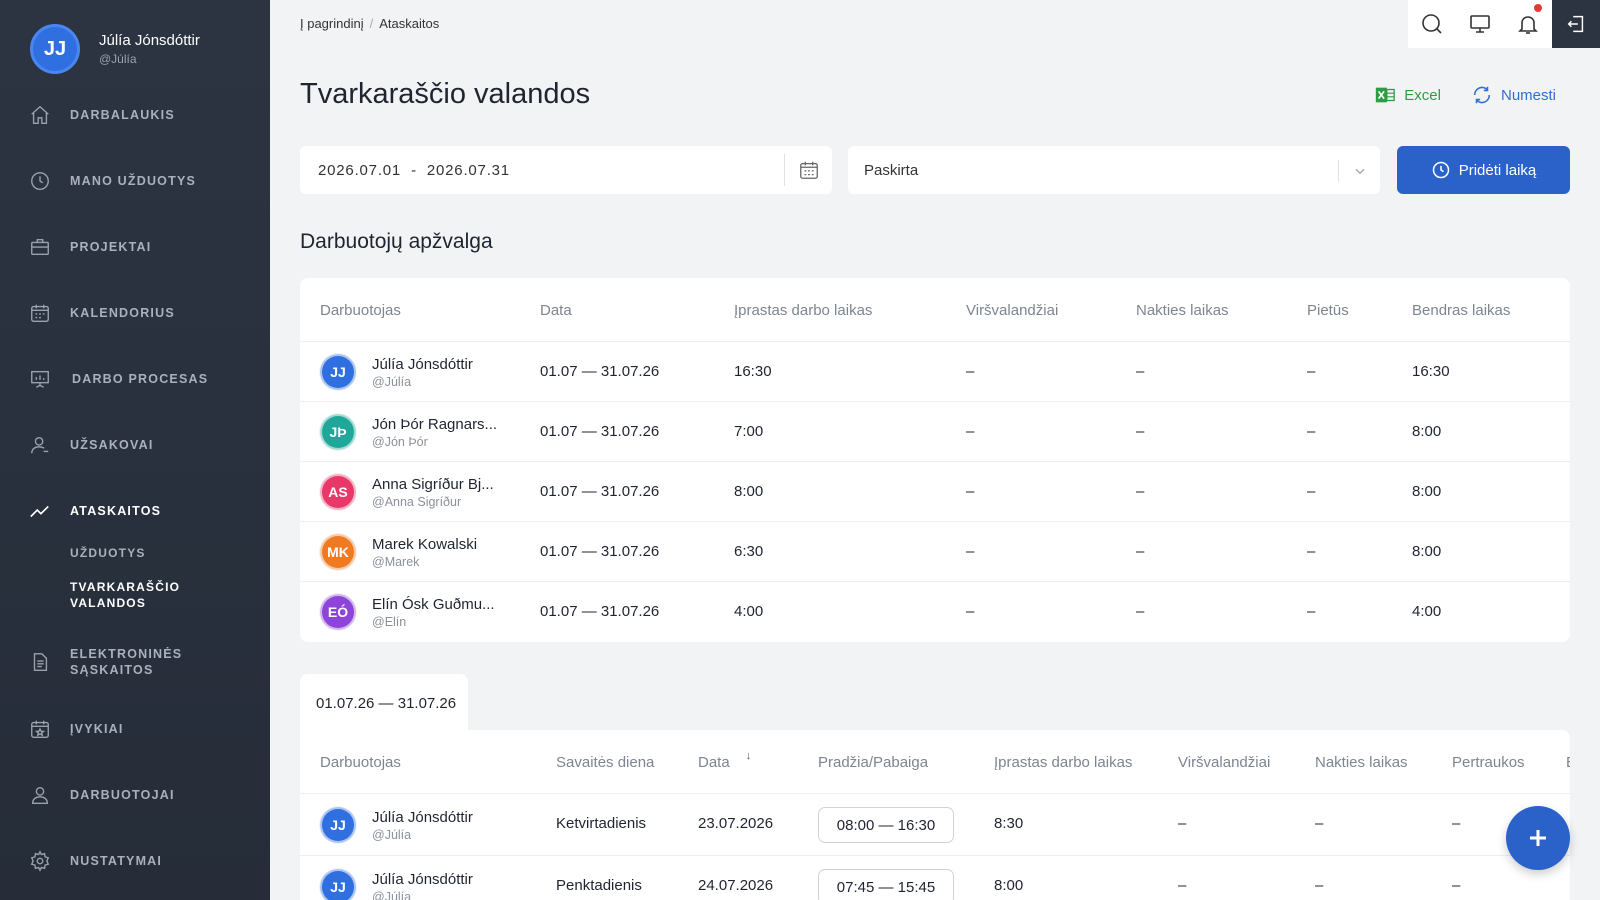 The image size is (1600, 900). Describe the element at coordinates (749, 551) in the screenshot. I see `regular-time-cell: 6:30` at that location.